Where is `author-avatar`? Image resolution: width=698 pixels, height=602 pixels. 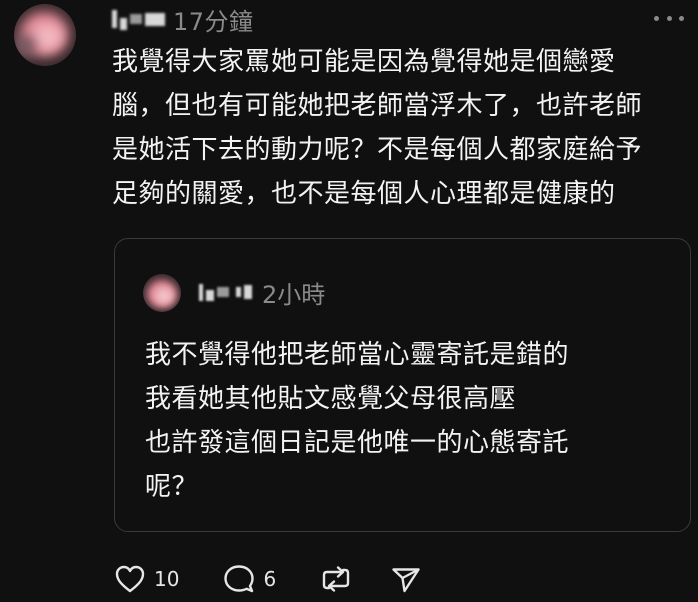 author-avatar is located at coordinates (45, 35).